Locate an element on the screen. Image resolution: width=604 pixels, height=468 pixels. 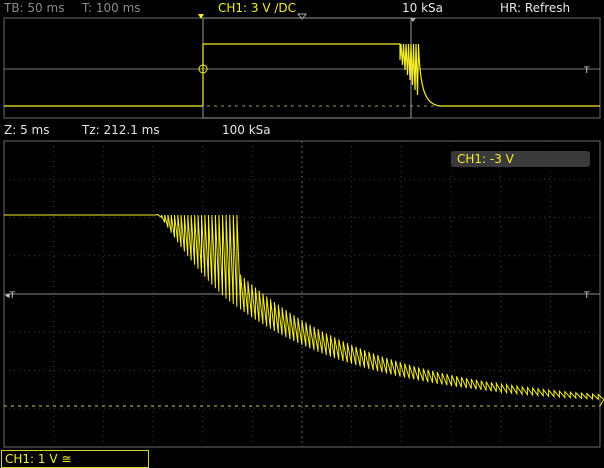
channel-scale-label: CH1: 1 V ≅ is located at coordinates (75, 459).